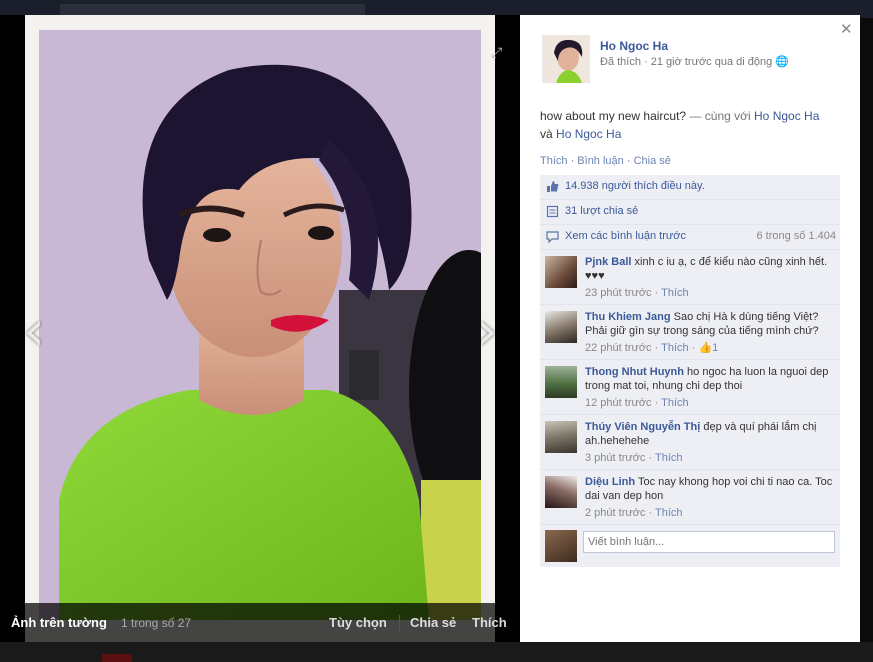  I want to click on owner-avatar-image, so click(566, 59).